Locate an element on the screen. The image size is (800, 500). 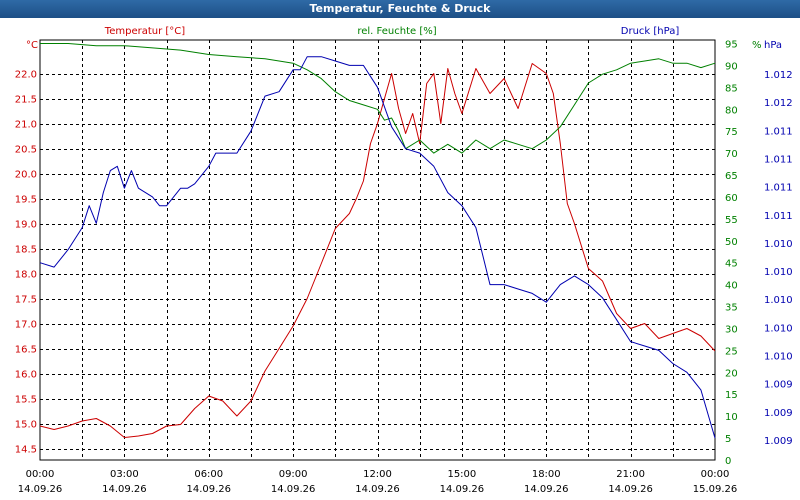
middle-tick-label: 90 is located at coordinates (731, 66).